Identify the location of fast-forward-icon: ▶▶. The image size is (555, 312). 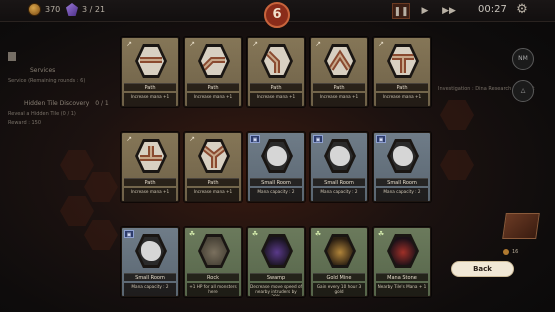
(449, 11).